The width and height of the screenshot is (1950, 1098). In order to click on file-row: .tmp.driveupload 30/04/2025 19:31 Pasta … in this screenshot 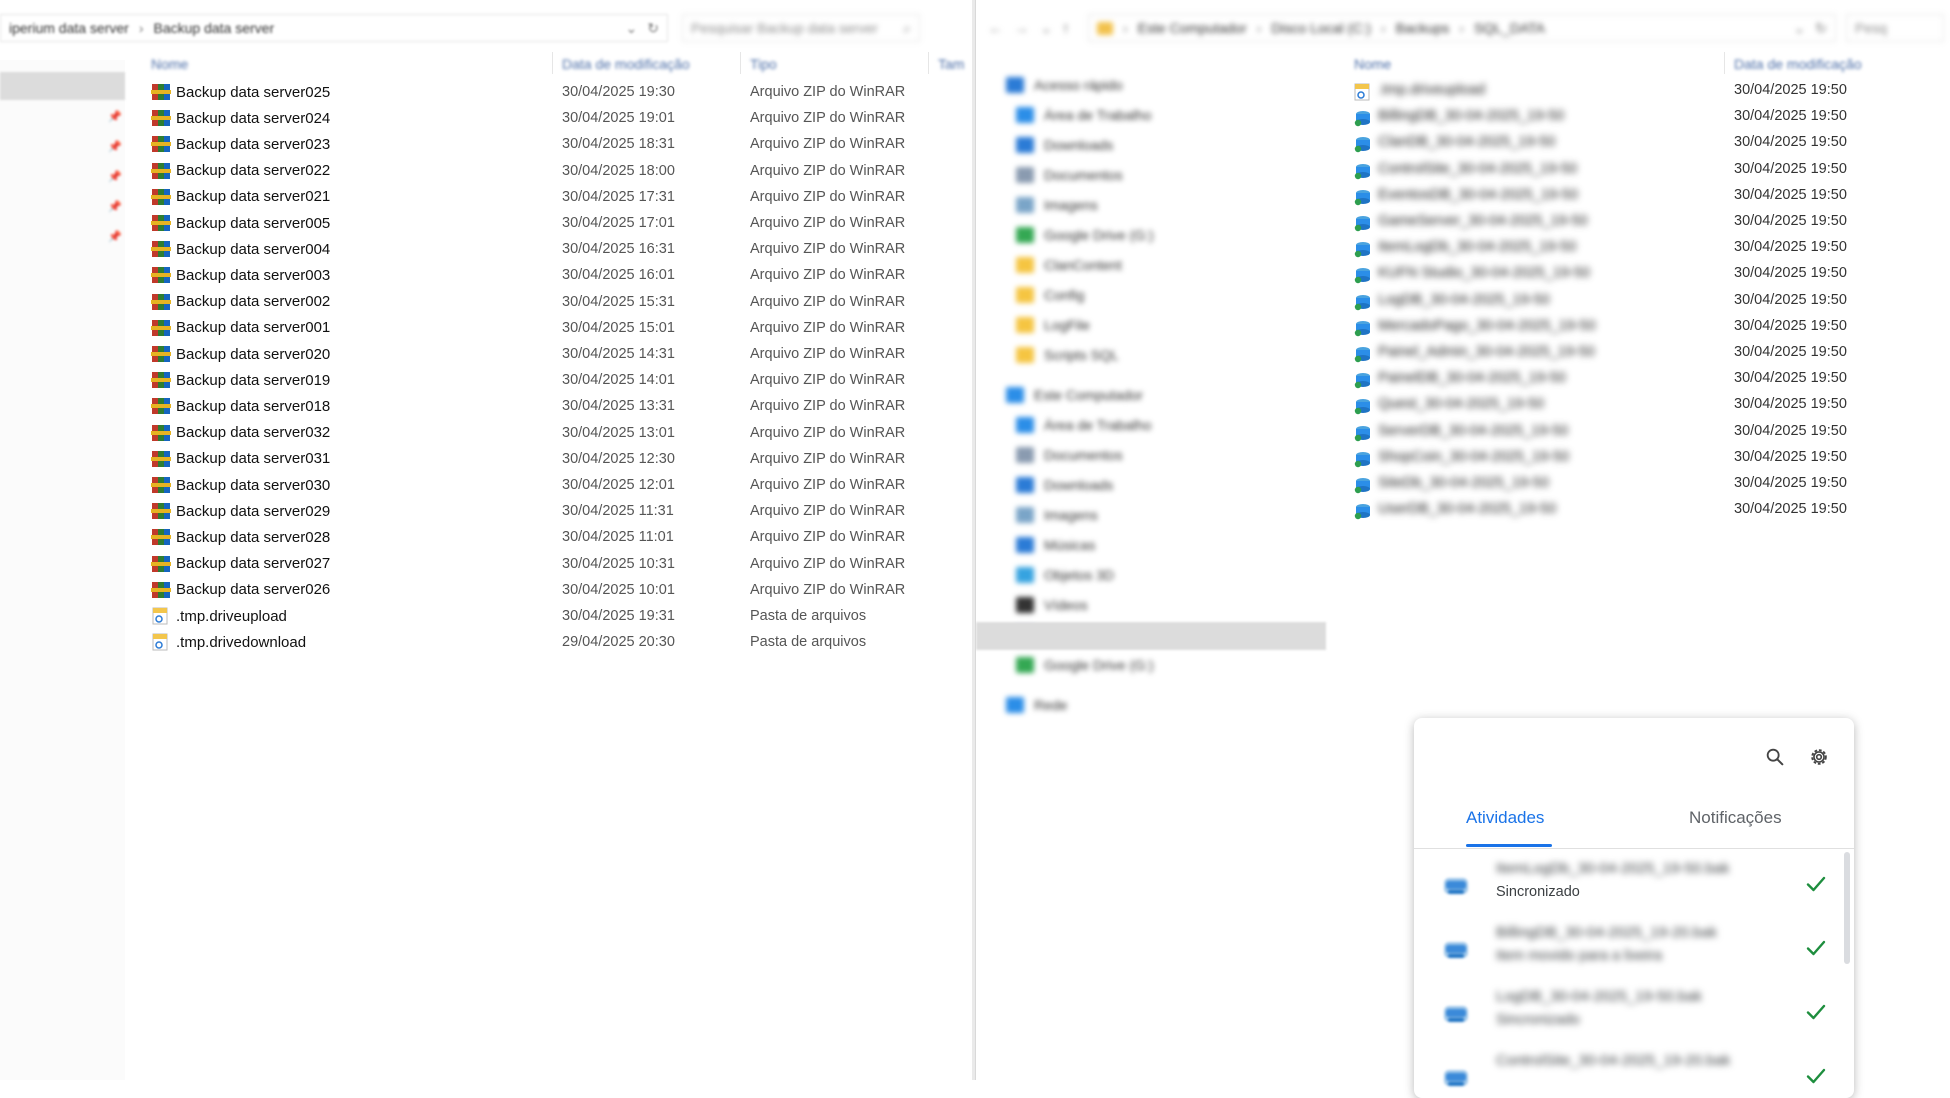, I will do `click(486, 616)`.